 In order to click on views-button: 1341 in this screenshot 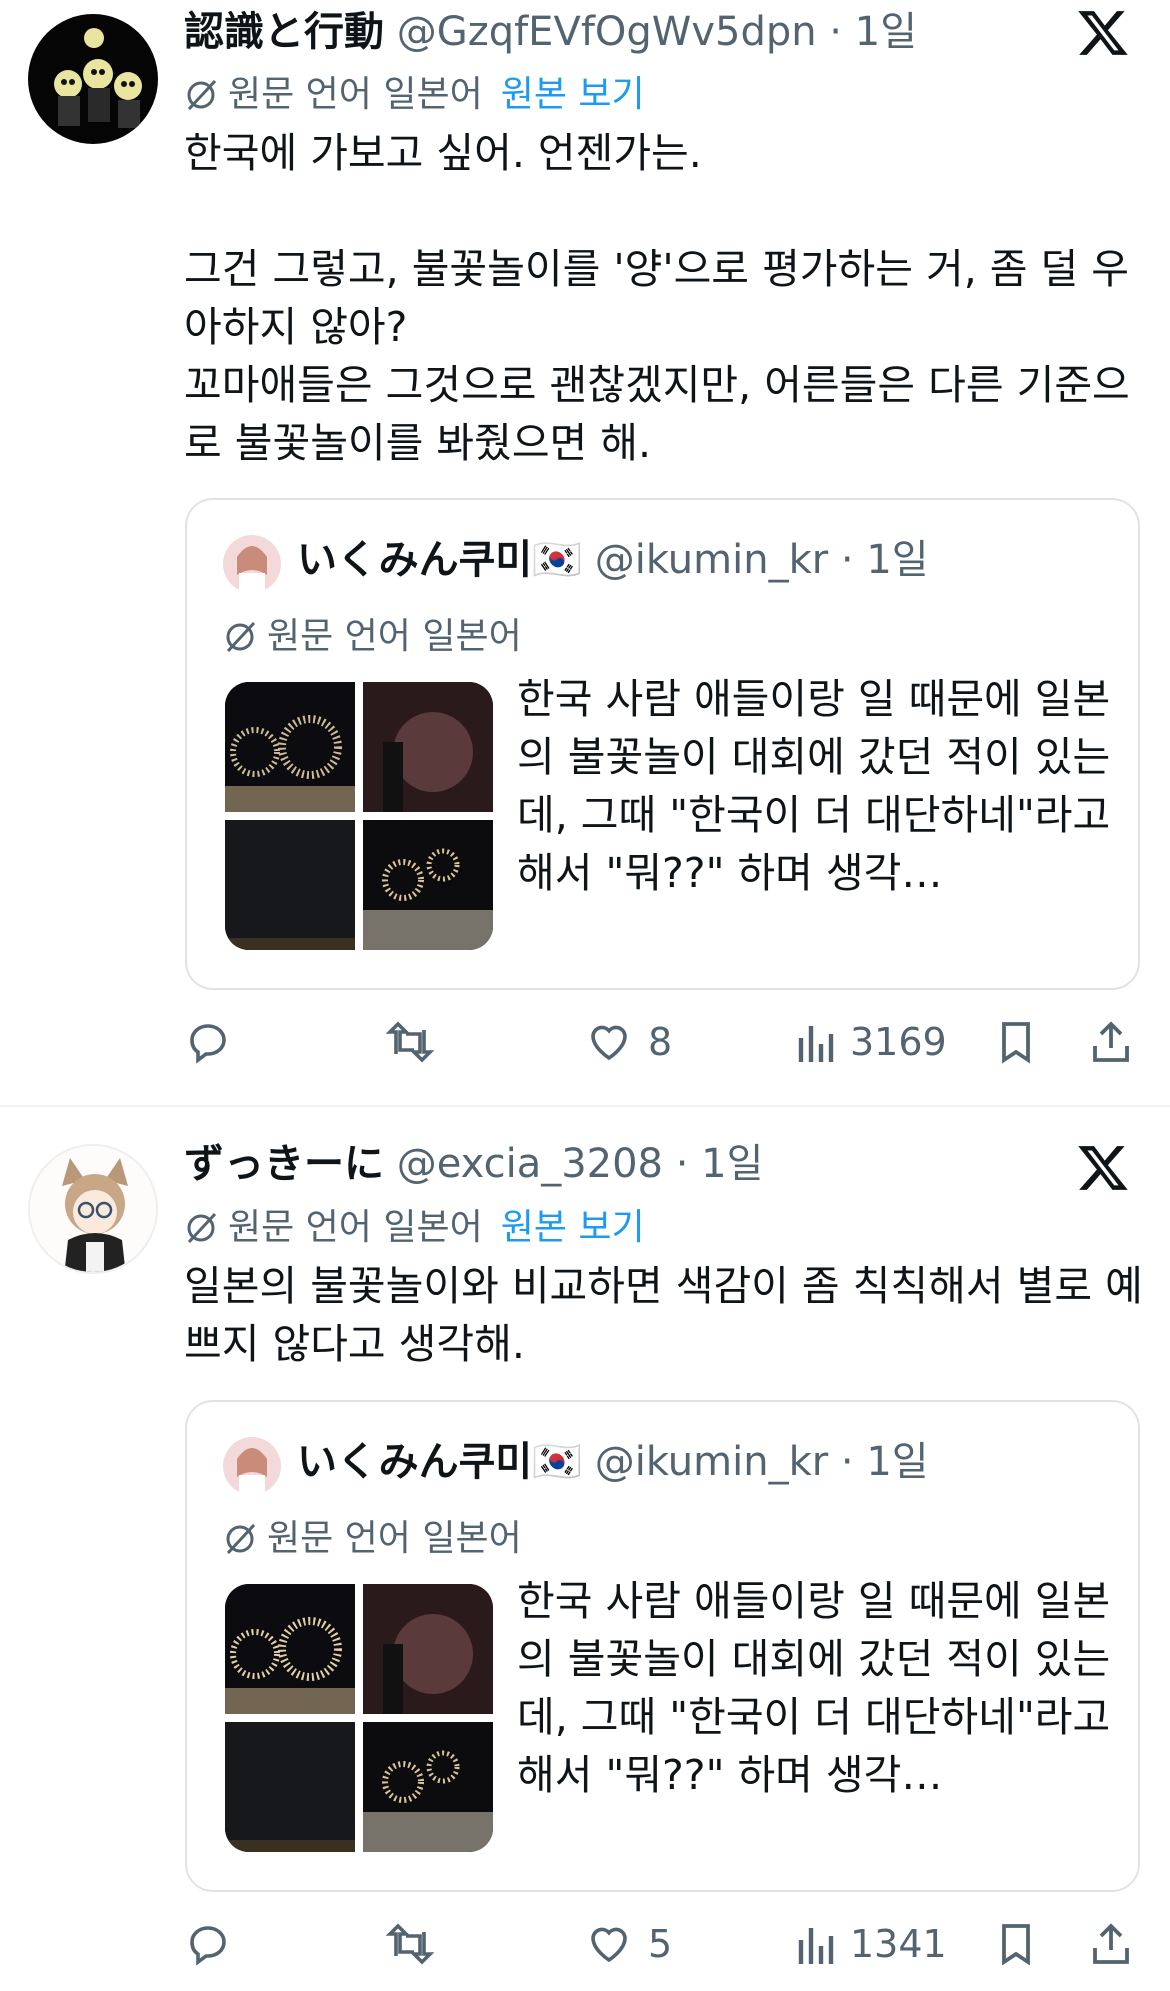, I will do `click(870, 1944)`.